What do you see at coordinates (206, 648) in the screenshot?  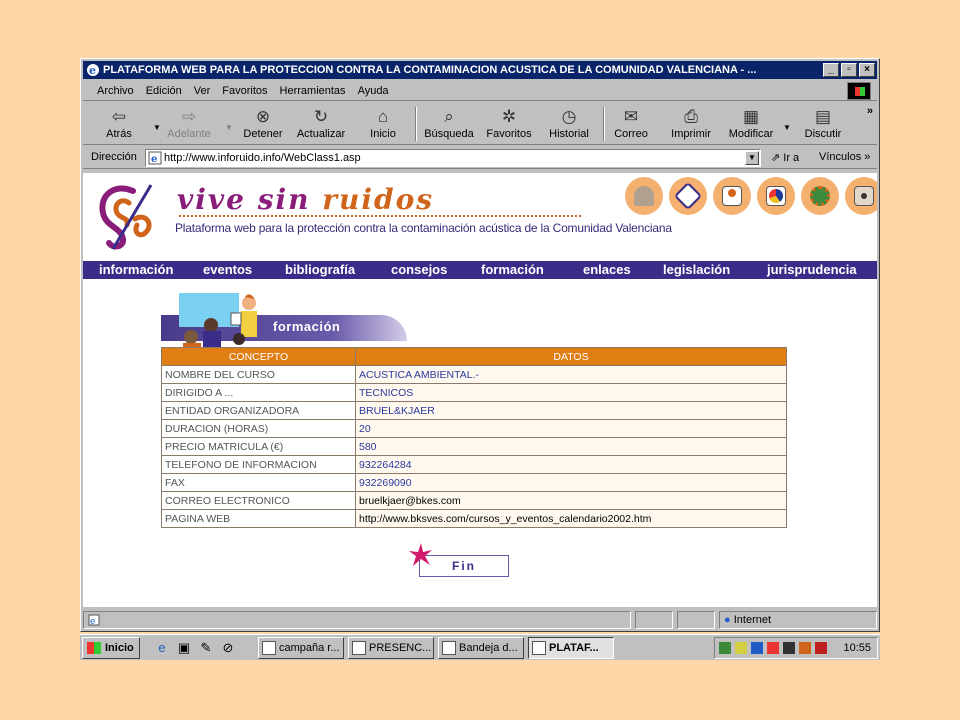 I see `outlook-quicklaunch-icon: ✎` at bounding box center [206, 648].